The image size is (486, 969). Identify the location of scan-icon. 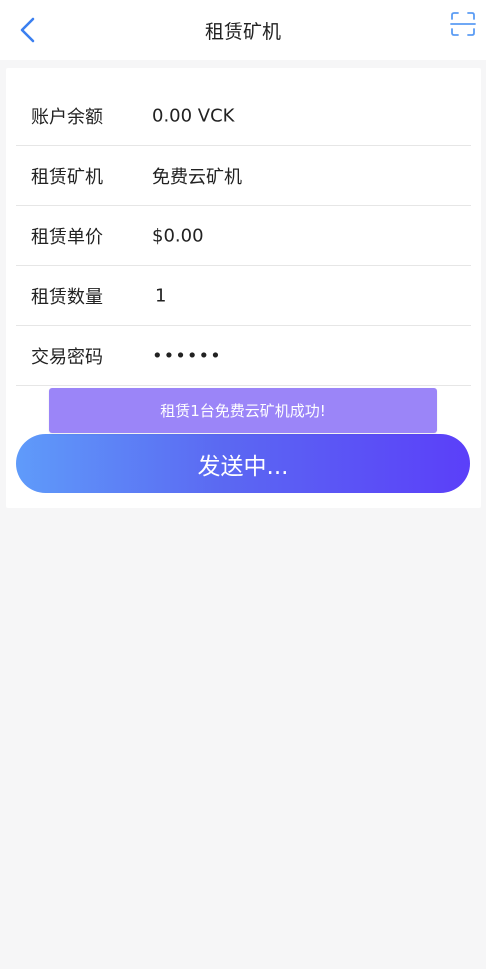
(463, 24).